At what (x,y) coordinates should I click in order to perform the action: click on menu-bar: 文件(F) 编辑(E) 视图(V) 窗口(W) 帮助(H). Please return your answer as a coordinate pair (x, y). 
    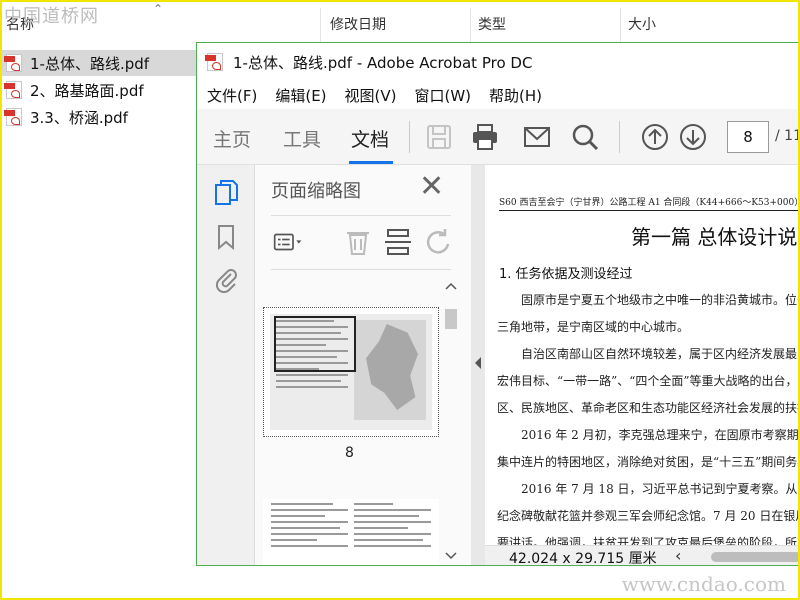
    Looking at the image, I should click on (498, 95).